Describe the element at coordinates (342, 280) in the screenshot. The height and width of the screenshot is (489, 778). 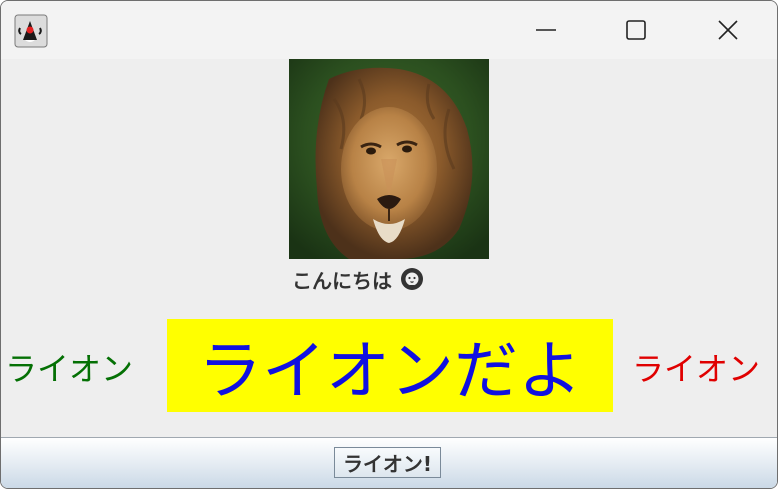
I see `greeting-text: こんにちは` at that location.